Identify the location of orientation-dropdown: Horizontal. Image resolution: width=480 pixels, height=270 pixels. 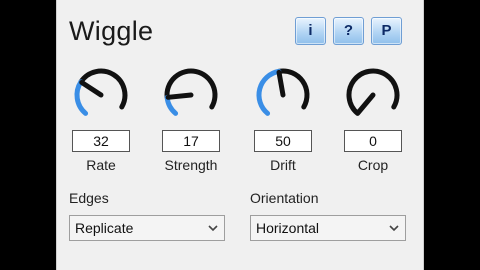
(328, 228).